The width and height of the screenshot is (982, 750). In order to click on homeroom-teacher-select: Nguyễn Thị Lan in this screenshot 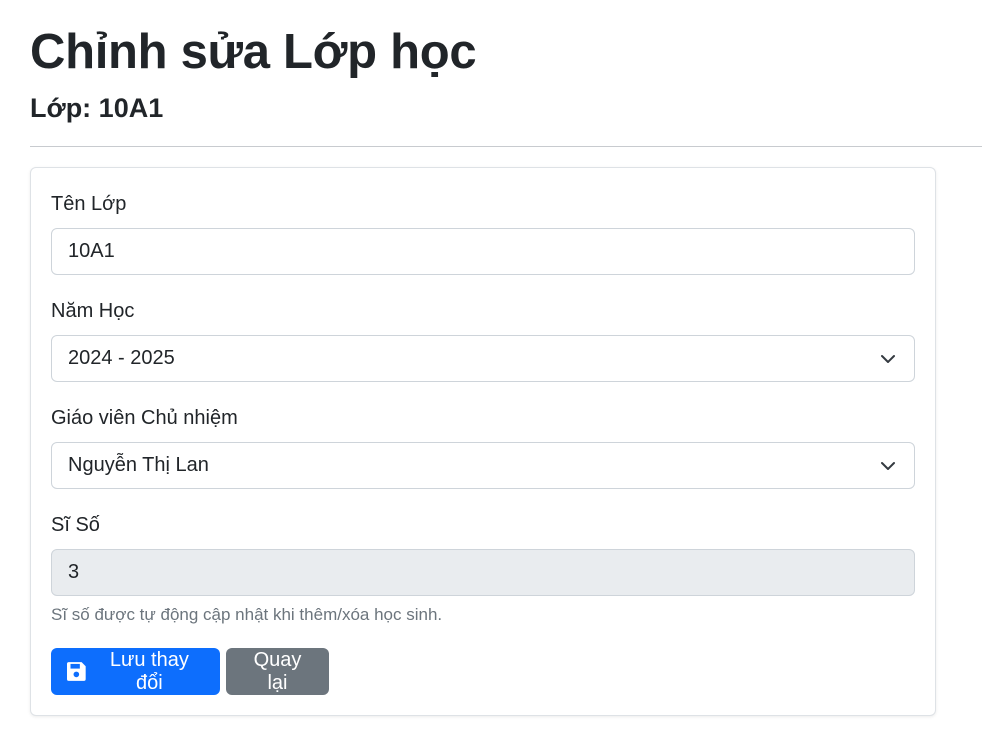, I will do `click(483, 465)`.